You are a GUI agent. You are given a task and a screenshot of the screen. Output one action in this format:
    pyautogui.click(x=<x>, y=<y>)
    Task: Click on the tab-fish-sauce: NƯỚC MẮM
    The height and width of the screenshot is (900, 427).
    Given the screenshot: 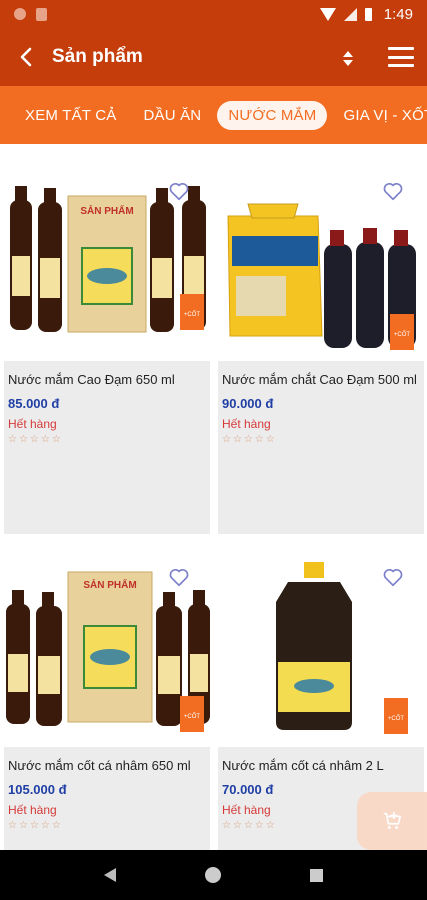 What is the action you would take?
    pyautogui.click(x=272, y=115)
    